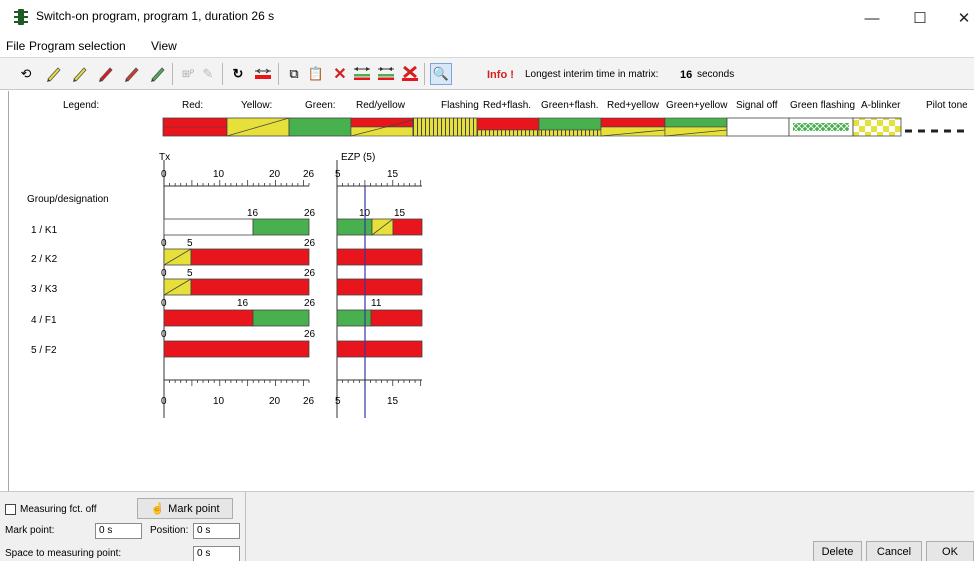 Image resolution: width=974 pixels, height=561 pixels. What do you see at coordinates (877, 127) in the screenshot?
I see `legend-swatch-a-blinker` at bounding box center [877, 127].